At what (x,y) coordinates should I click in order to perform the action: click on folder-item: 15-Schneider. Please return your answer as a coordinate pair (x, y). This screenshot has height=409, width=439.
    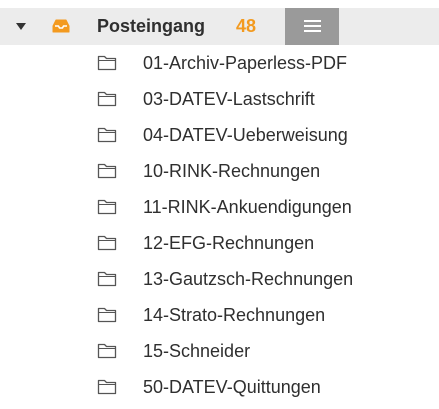
    Looking at the image, I should click on (219, 351).